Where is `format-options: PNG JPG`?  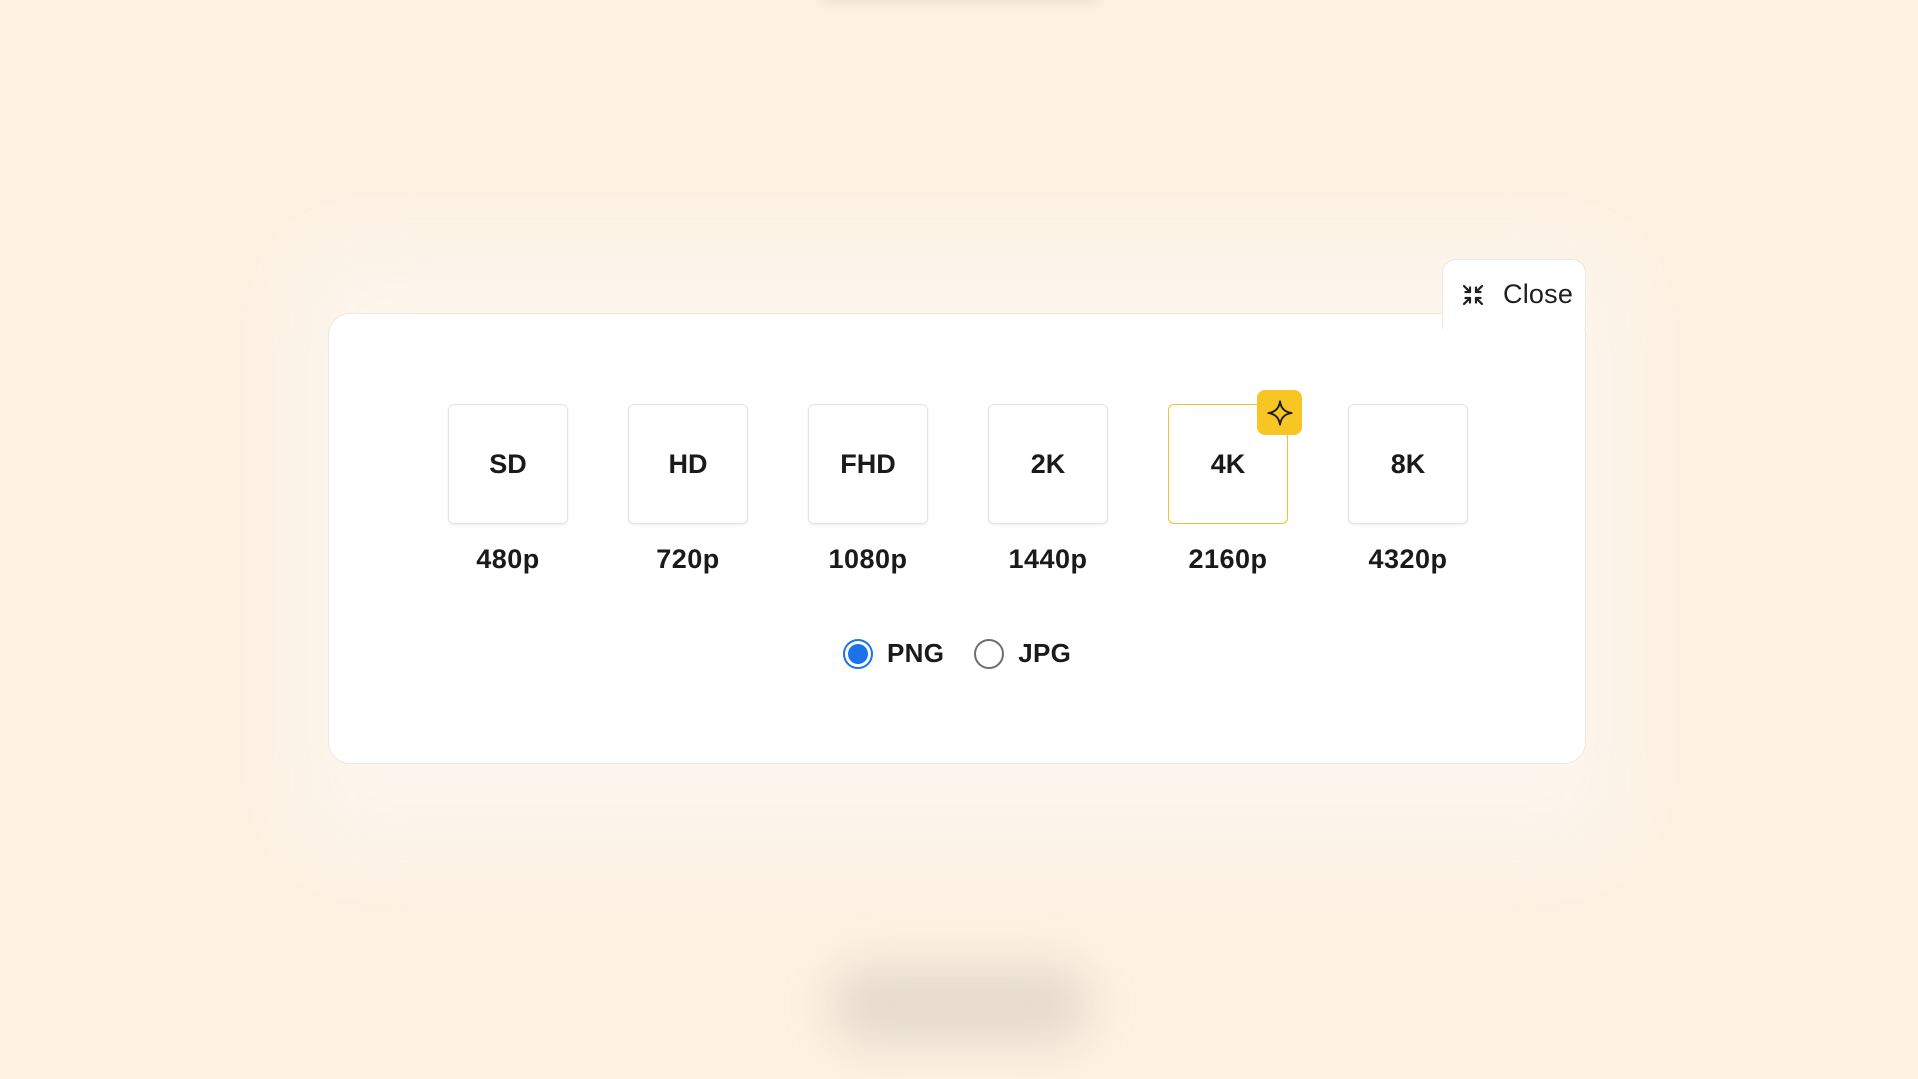 format-options: PNG JPG is located at coordinates (957, 653).